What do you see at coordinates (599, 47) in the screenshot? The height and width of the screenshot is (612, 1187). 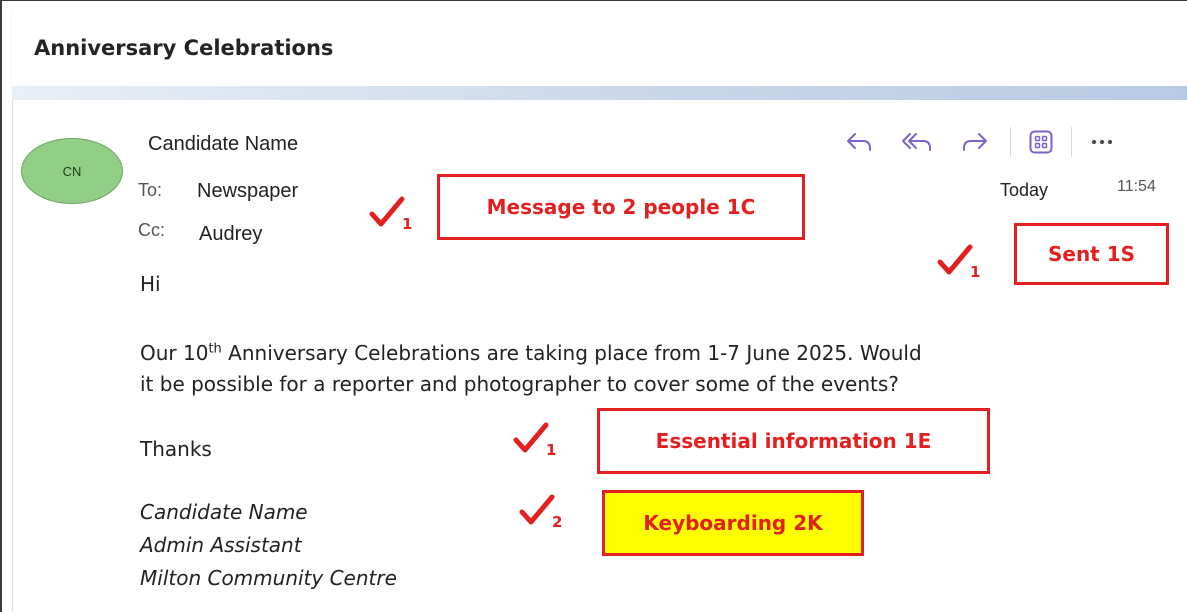 I see `subject-header: Anniversary Celebrations` at bounding box center [599, 47].